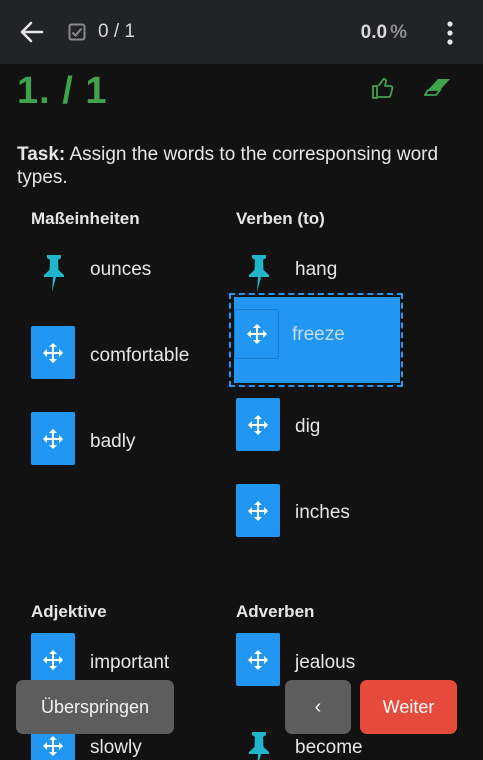 This screenshot has width=483, height=760. Describe the element at coordinates (438, 87) in the screenshot. I see `eraser-icon` at that location.